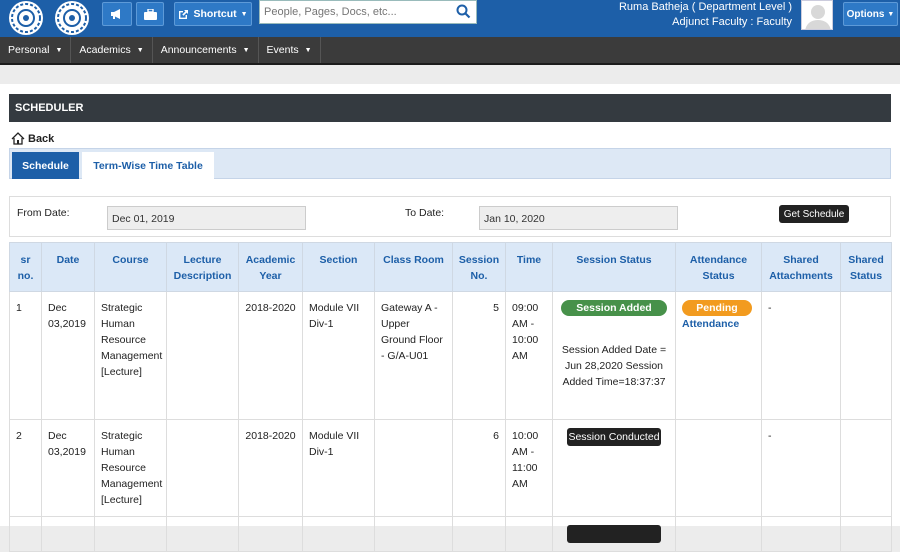  I want to click on user-name: Ruma Batheja ( Department Level ), so click(705, 7).